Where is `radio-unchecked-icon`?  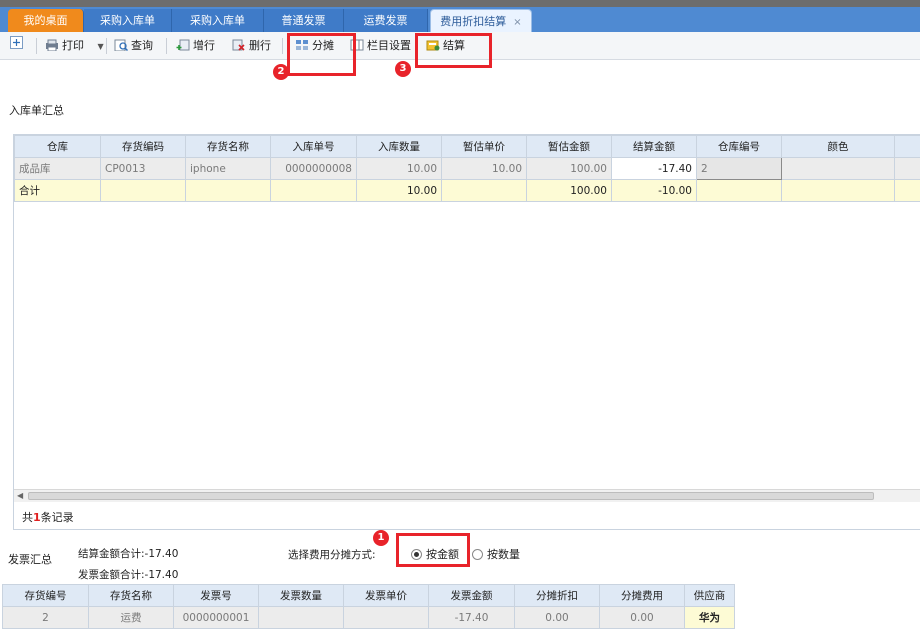 radio-unchecked-icon is located at coordinates (477, 554).